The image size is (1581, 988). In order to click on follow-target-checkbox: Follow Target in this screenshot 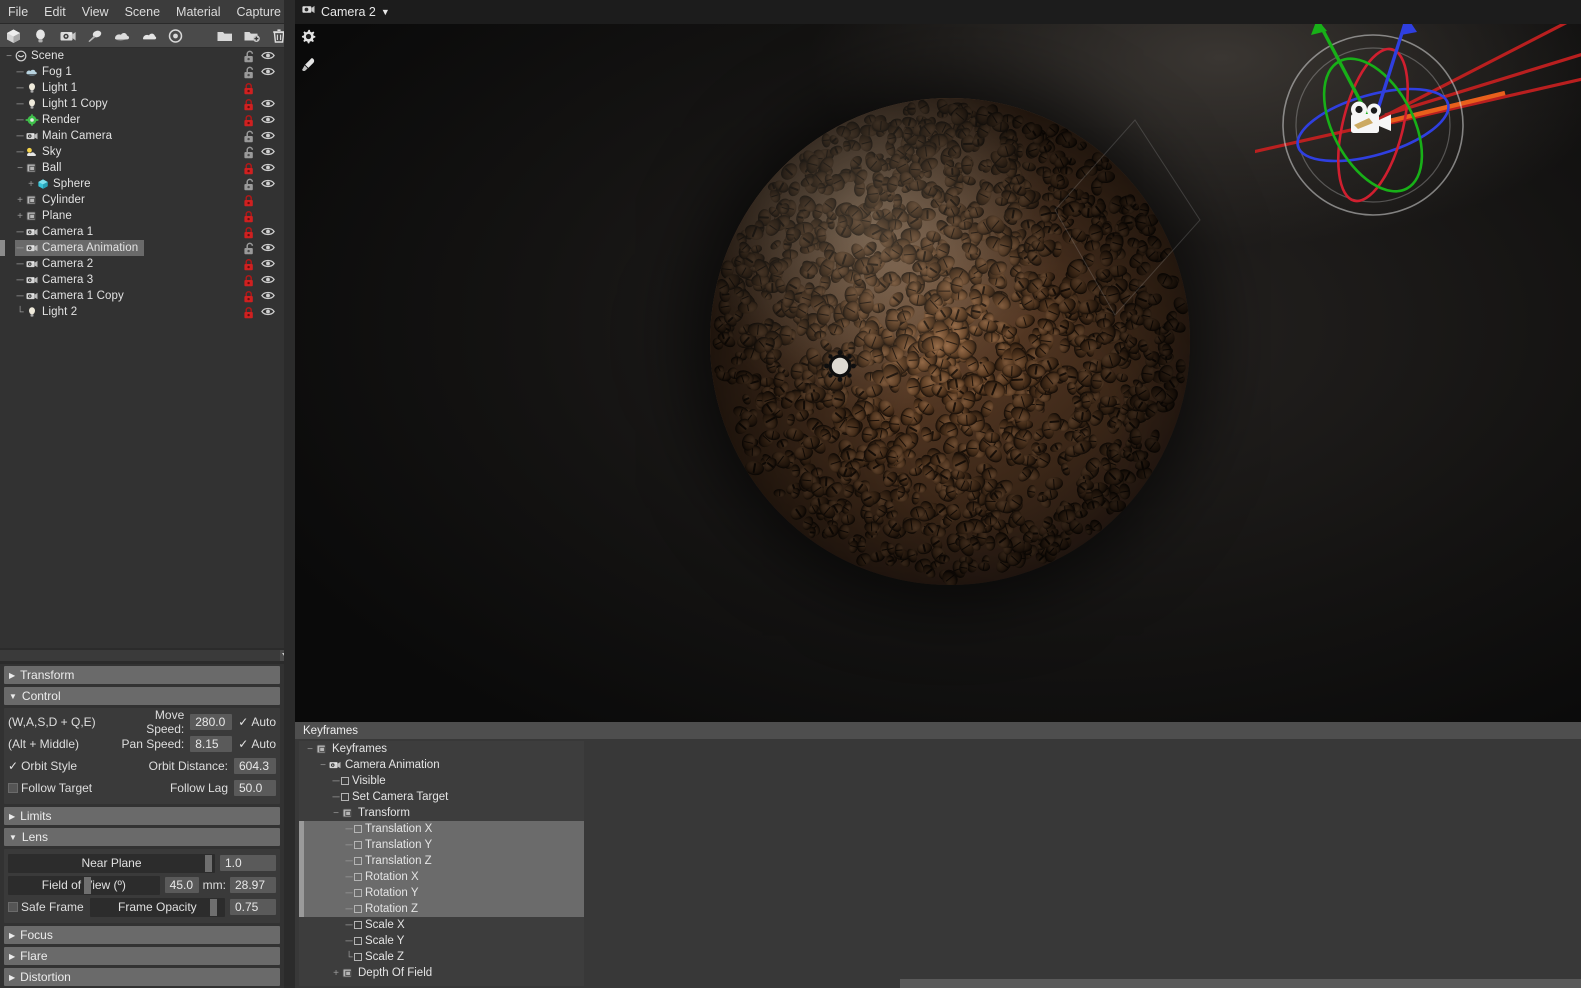, I will do `click(50, 788)`.